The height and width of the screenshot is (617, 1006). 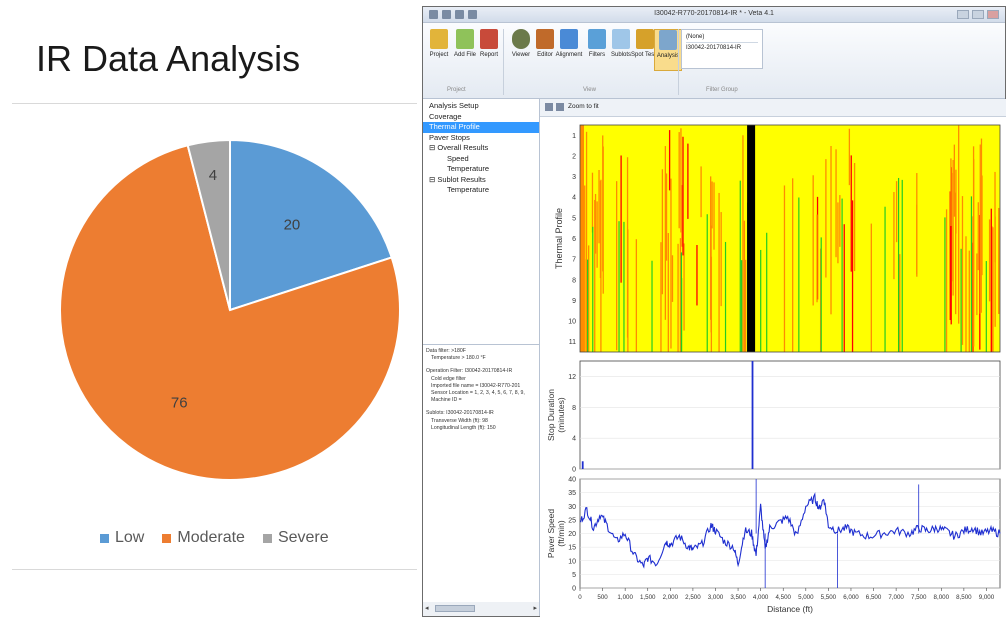 I want to click on filter-item: (None), so click(x=722, y=37).